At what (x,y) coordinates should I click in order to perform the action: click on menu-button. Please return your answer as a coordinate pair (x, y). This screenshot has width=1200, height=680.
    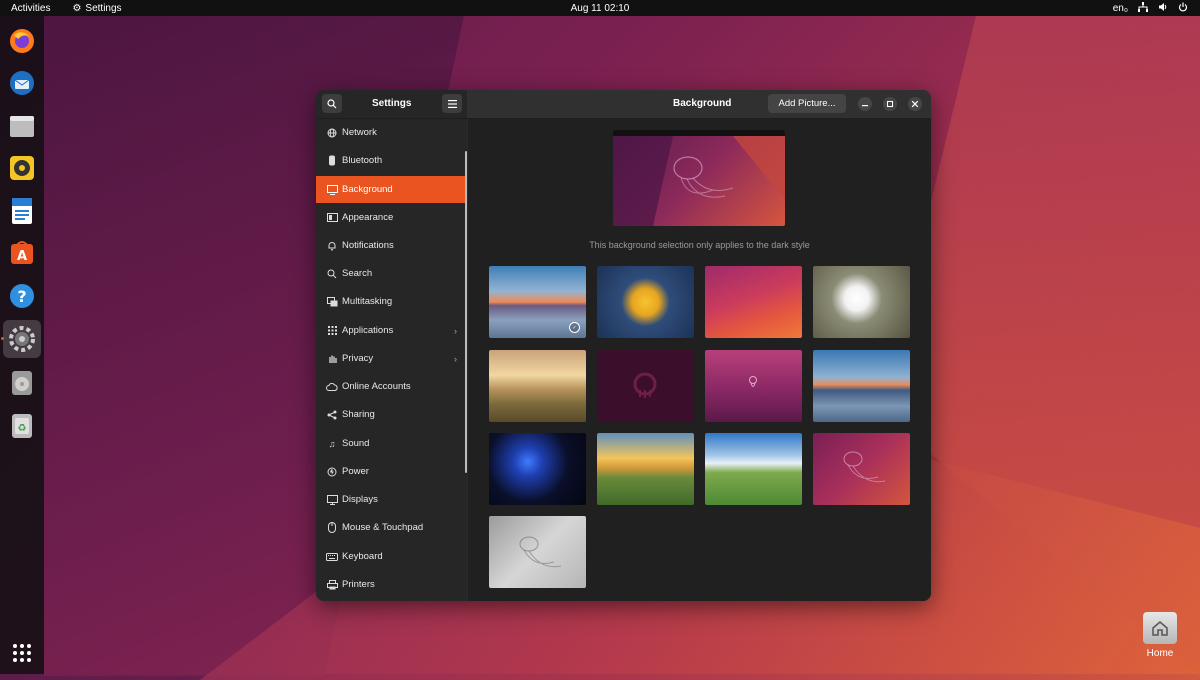
    Looking at the image, I should click on (452, 103).